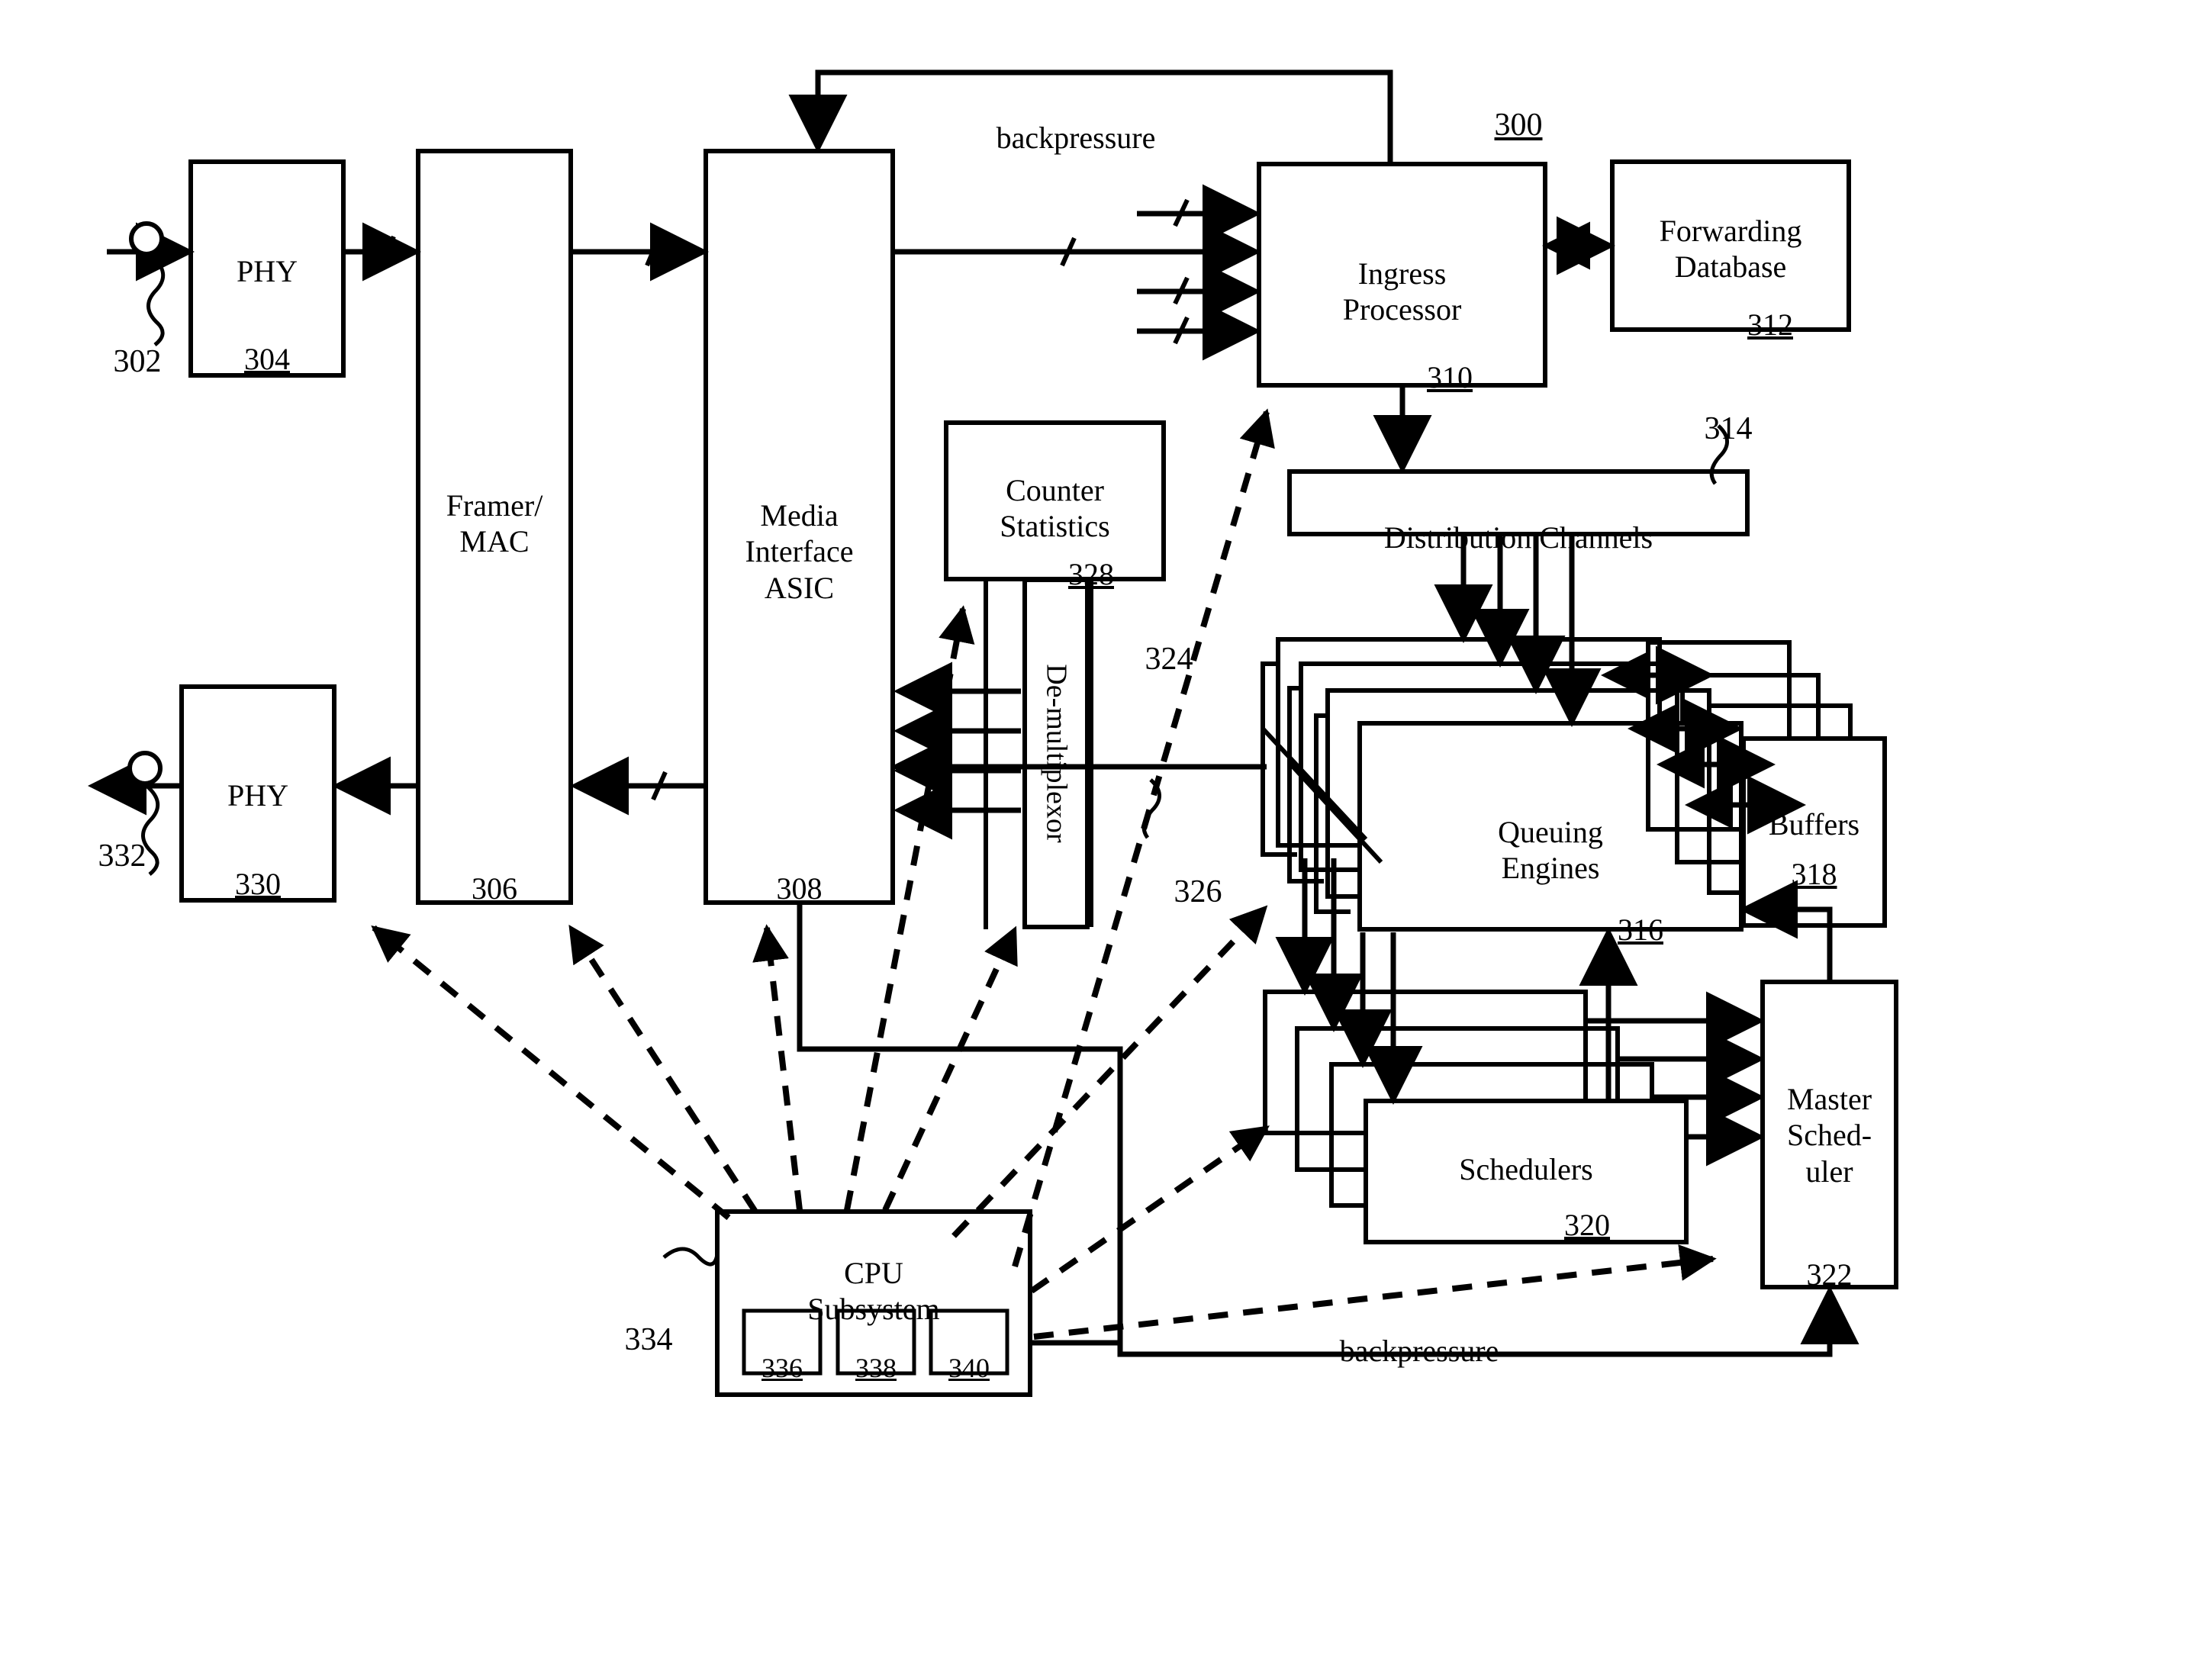 This screenshot has width=2212, height=1664. I want to click on block-cpu-subsystem, so click(873, 1303).